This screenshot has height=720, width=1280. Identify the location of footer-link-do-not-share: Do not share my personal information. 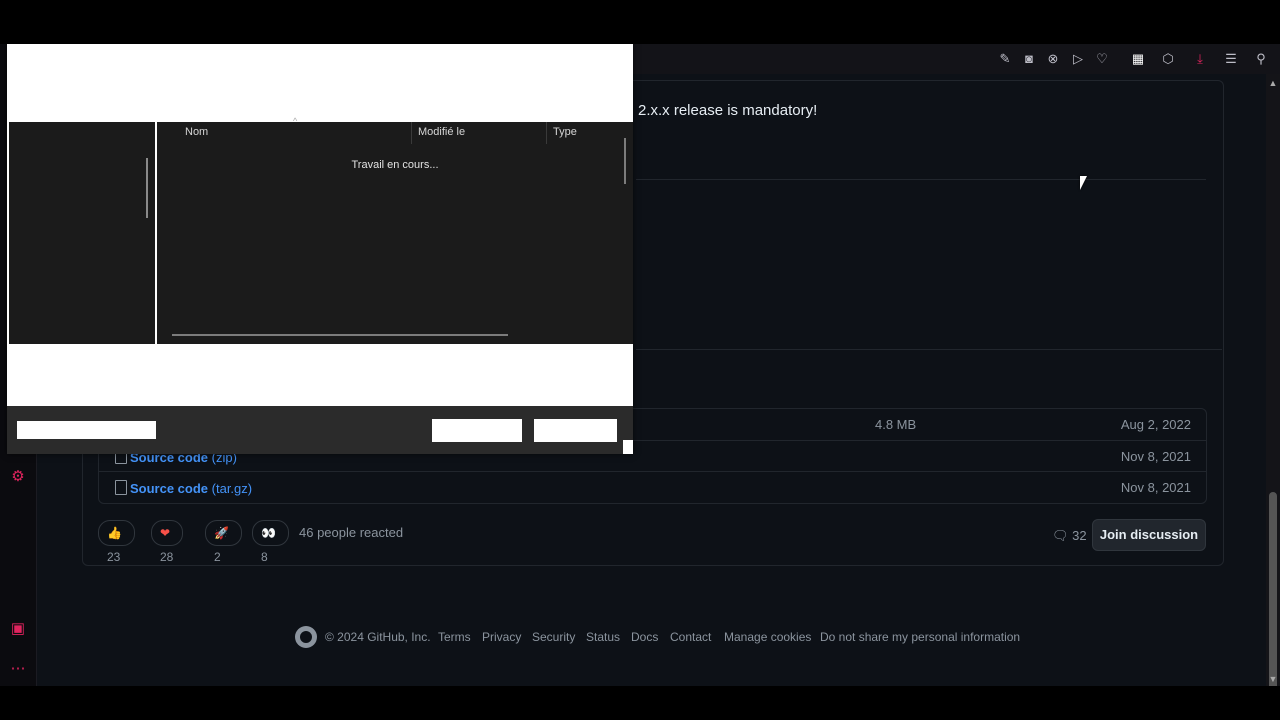
(920, 637).